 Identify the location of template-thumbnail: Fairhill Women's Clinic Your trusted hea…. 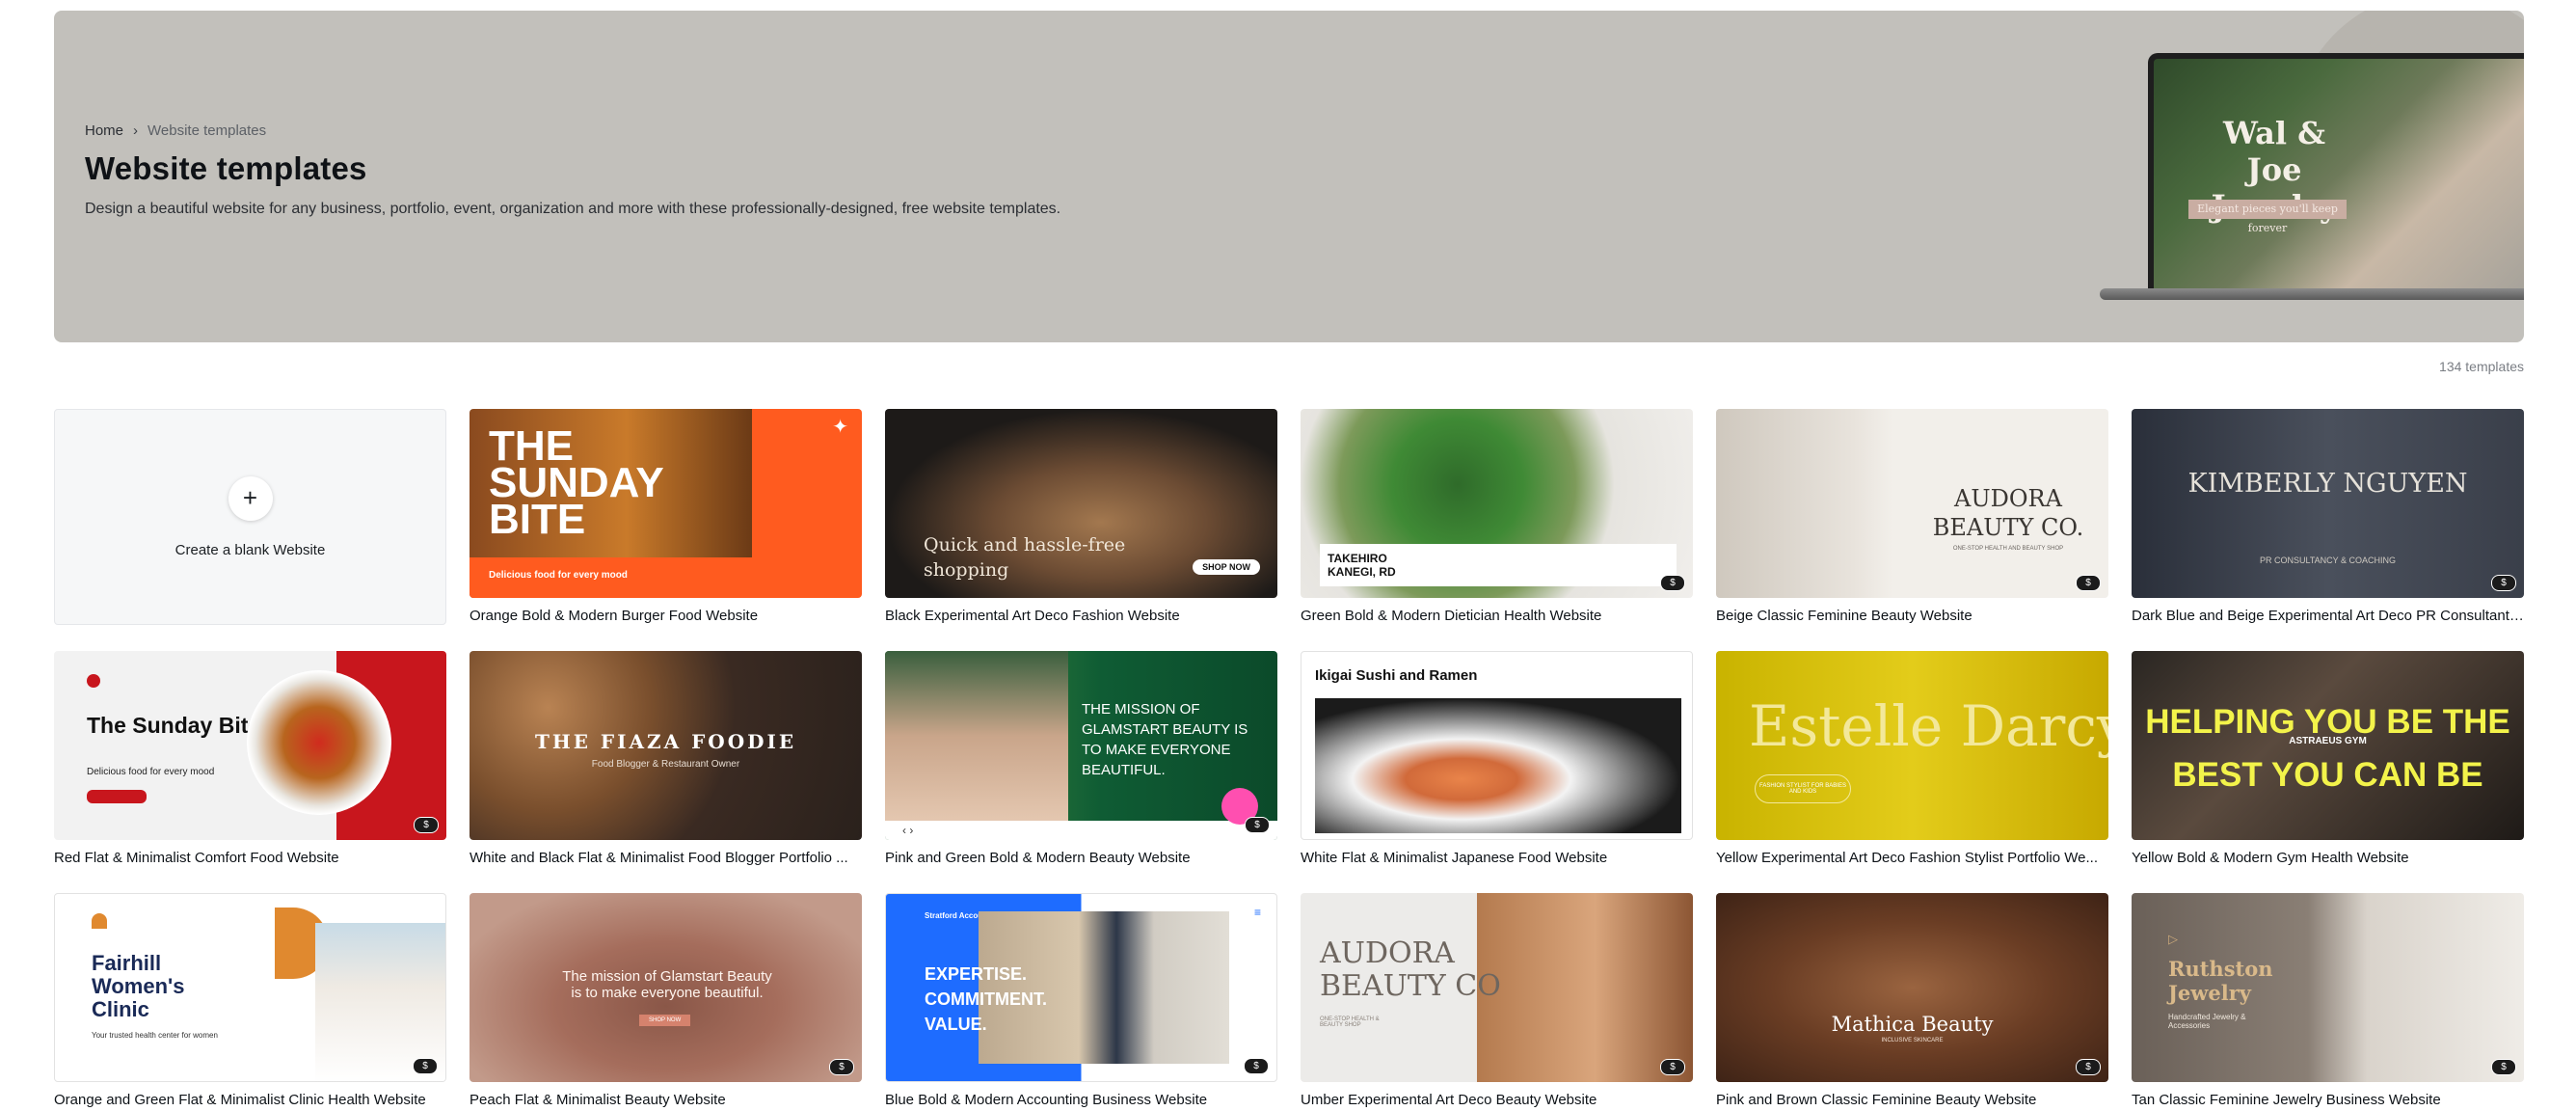
(250, 987).